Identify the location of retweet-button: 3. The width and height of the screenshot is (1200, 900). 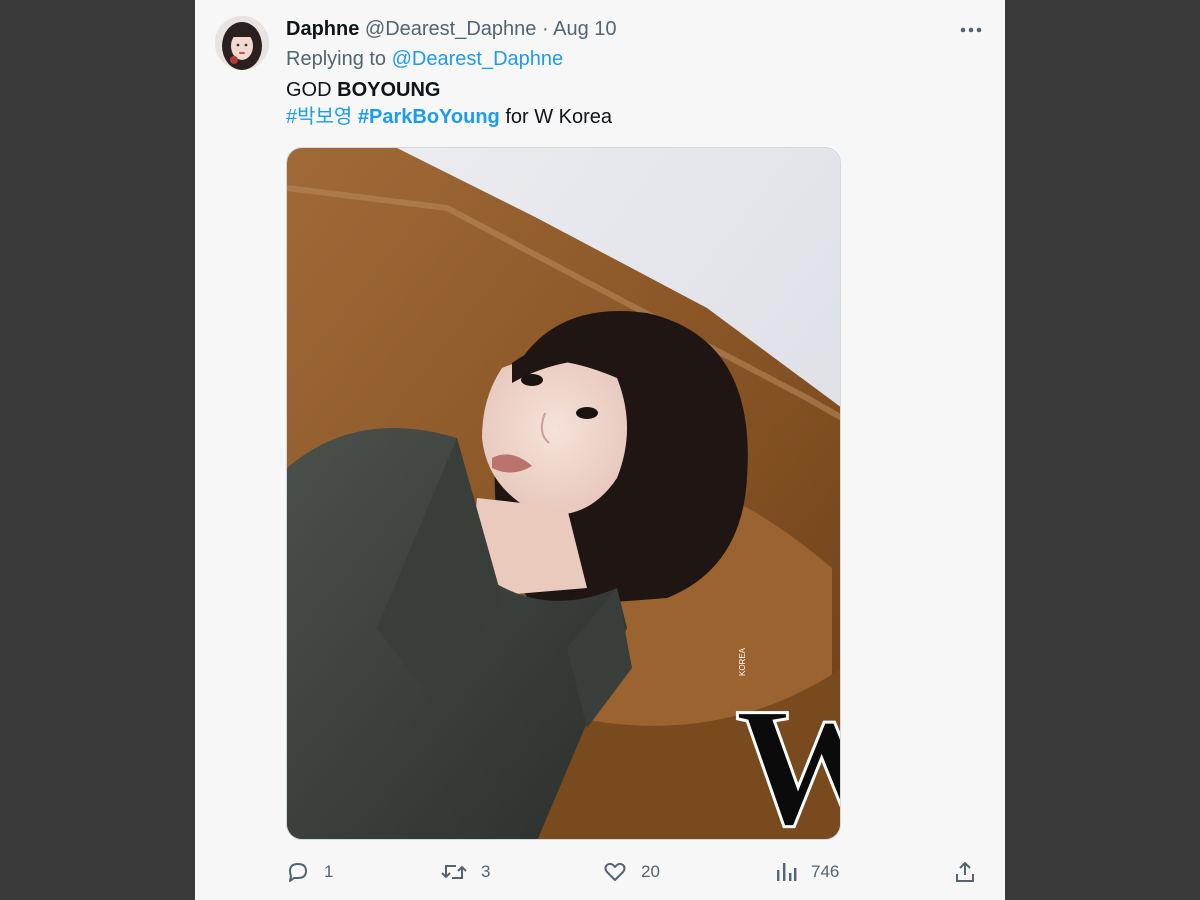
(465, 872).